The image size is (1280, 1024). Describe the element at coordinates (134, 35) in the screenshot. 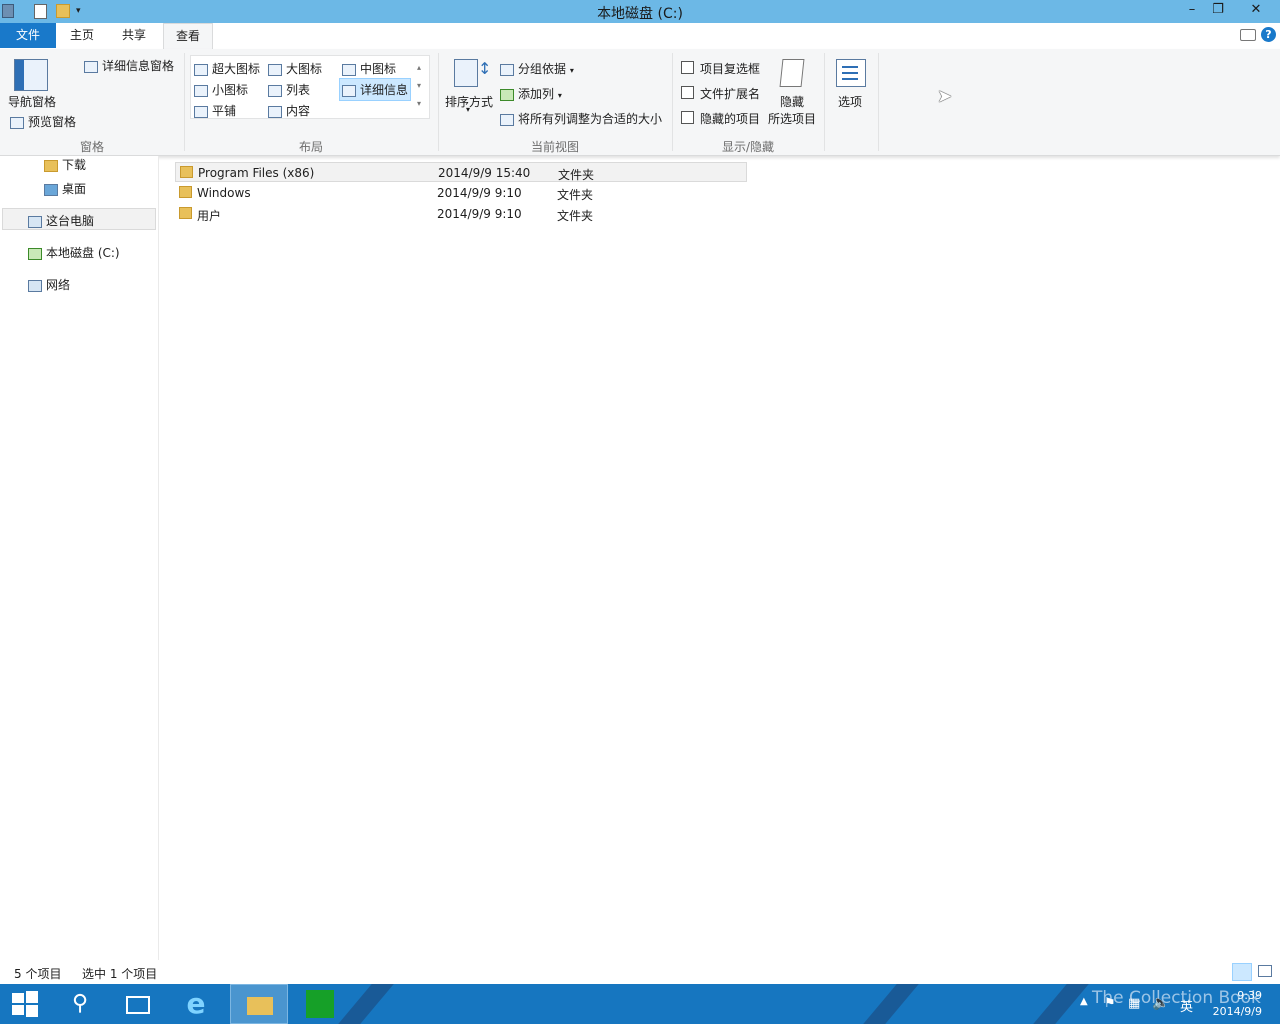

I see `tab-share: 共享` at that location.